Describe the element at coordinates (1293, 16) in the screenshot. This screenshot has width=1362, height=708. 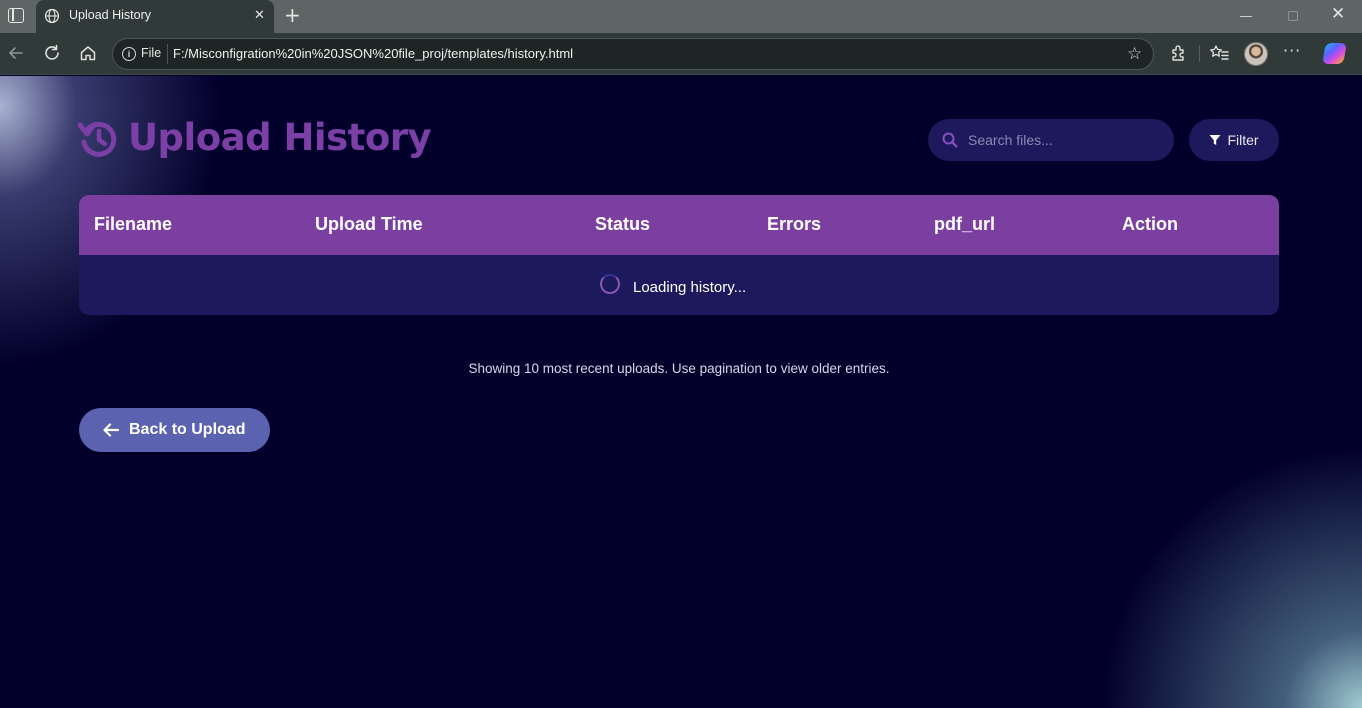
I see `restore-icon` at that location.